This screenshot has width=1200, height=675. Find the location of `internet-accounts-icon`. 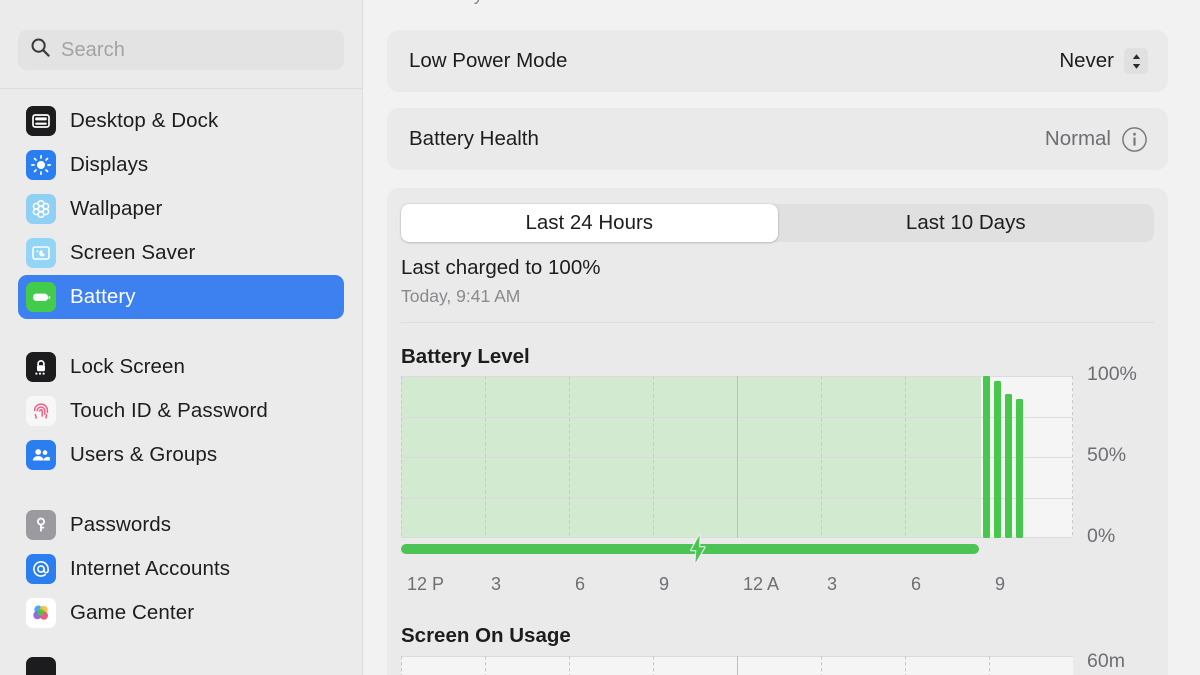

internet-accounts-icon is located at coordinates (41, 569).